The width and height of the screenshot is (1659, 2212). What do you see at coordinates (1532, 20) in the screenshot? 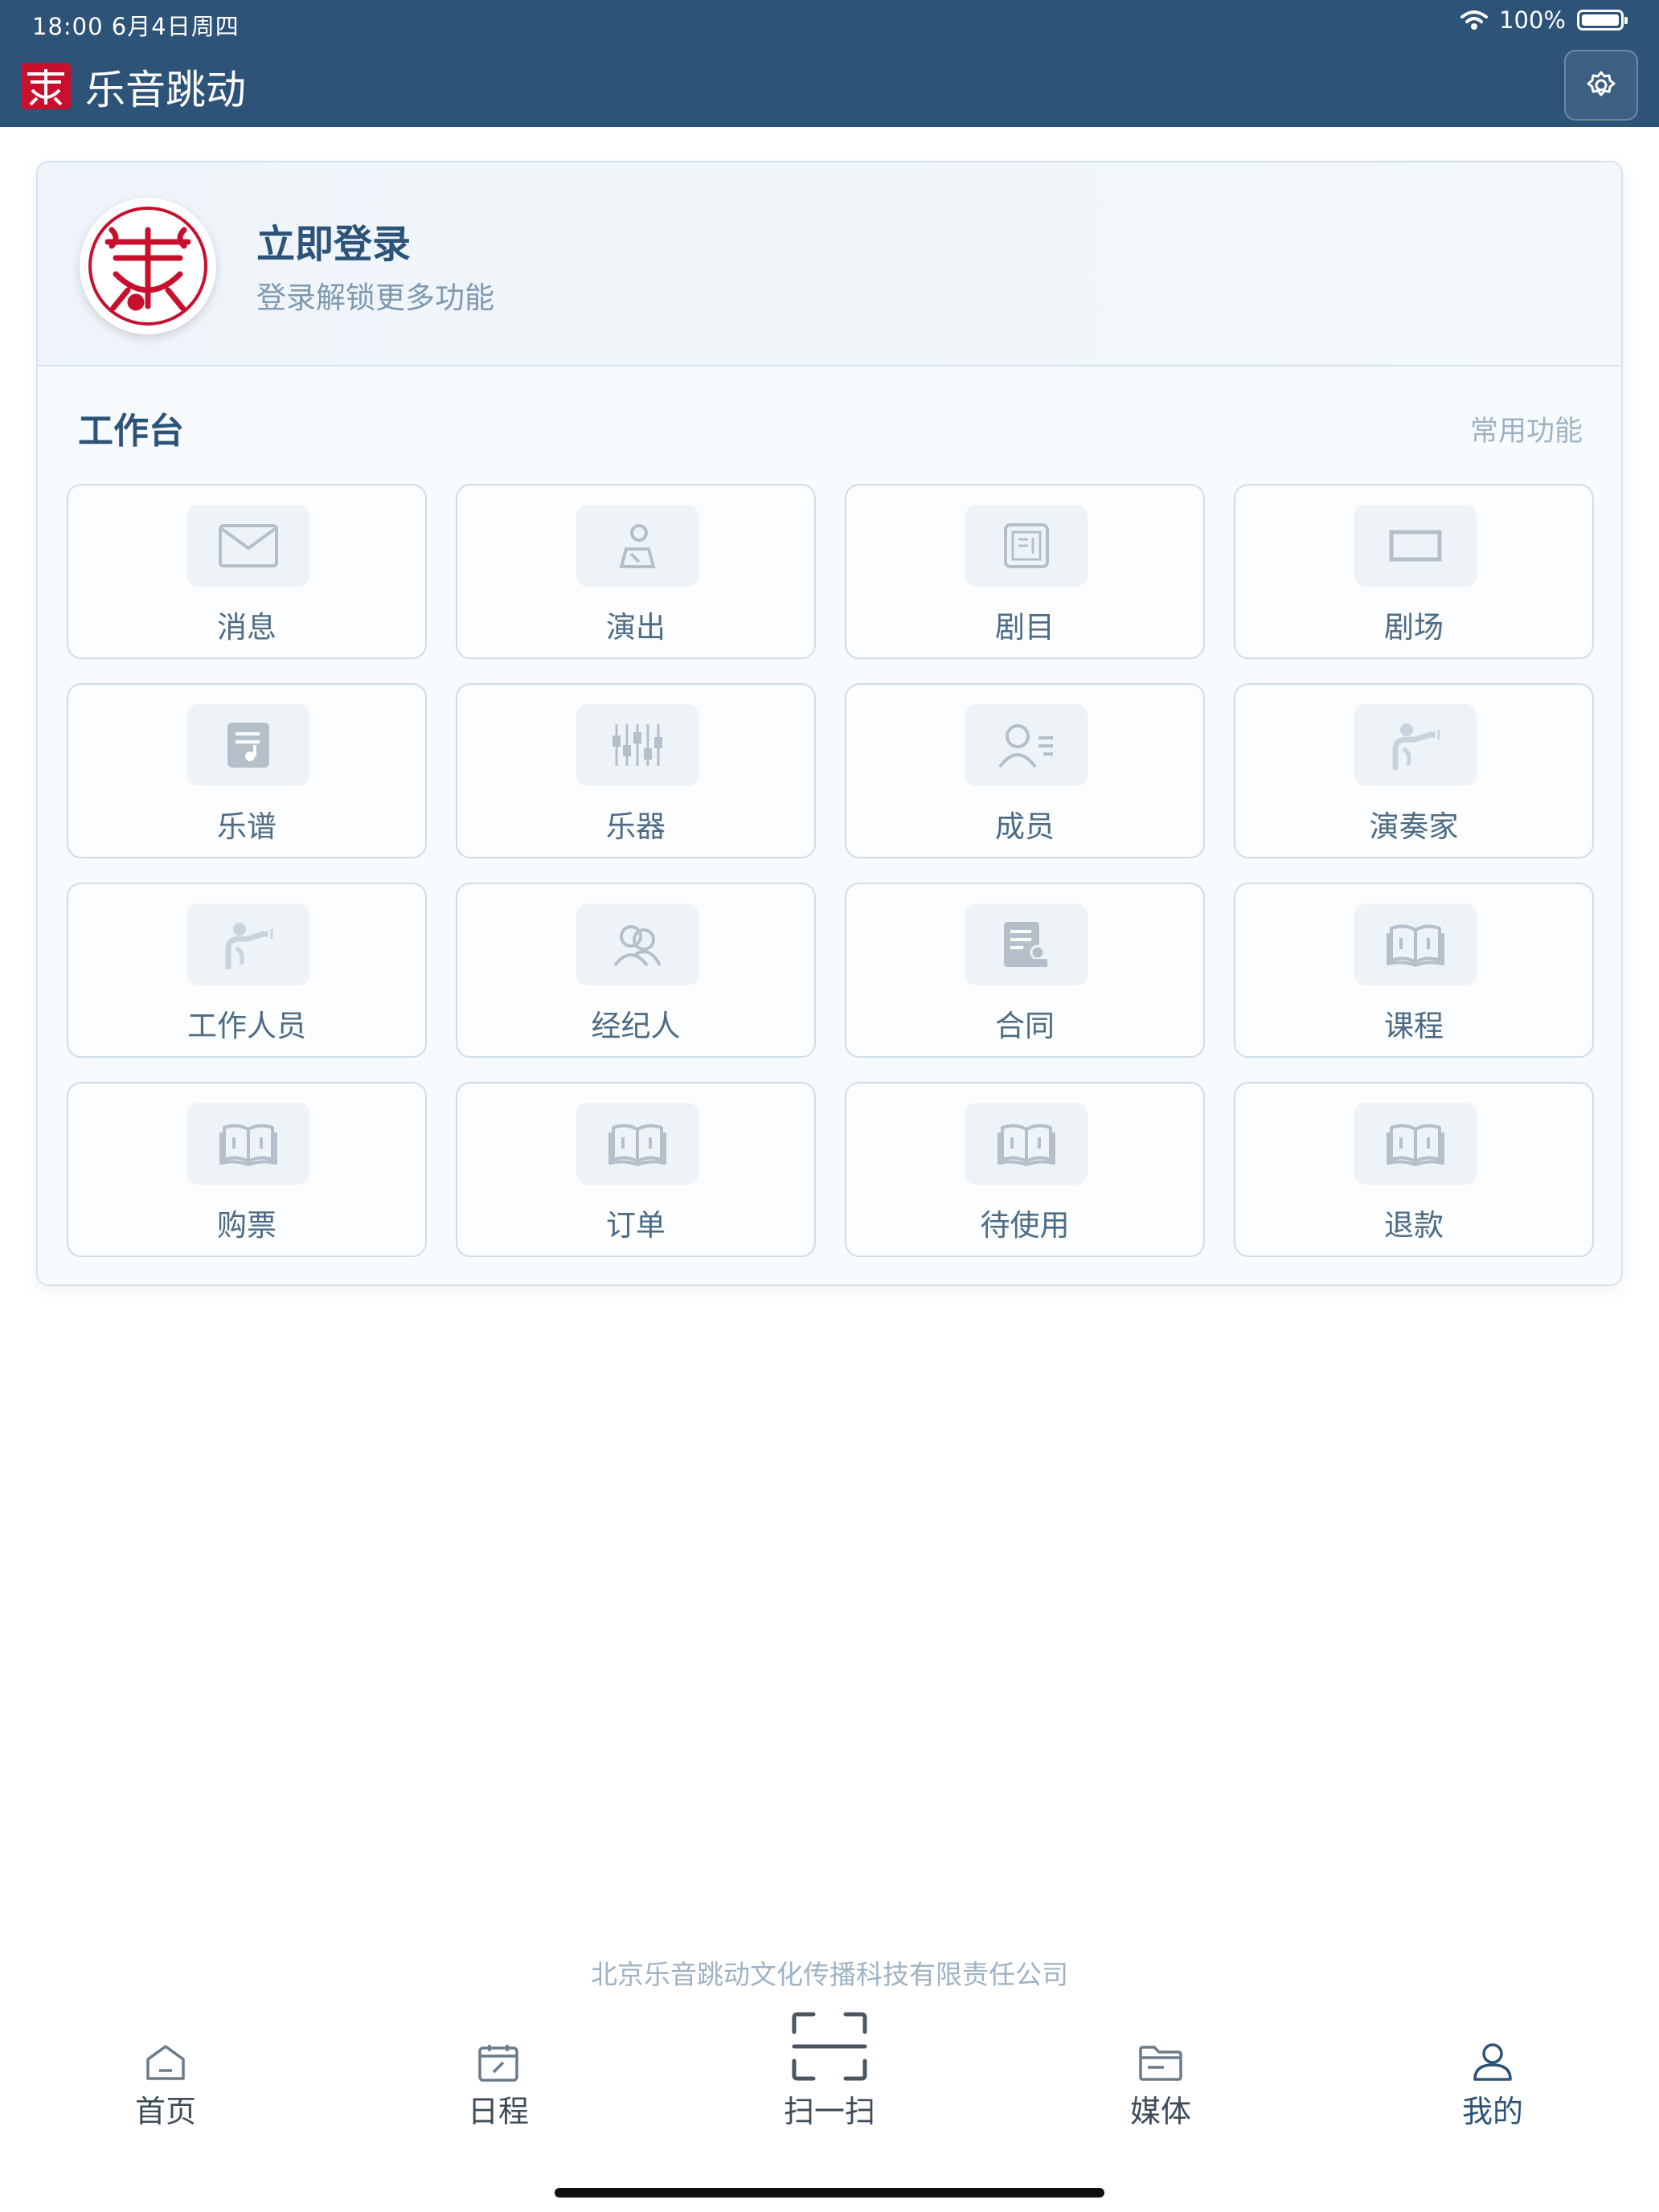
I see `battery-percent: 100%` at bounding box center [1532, 20].